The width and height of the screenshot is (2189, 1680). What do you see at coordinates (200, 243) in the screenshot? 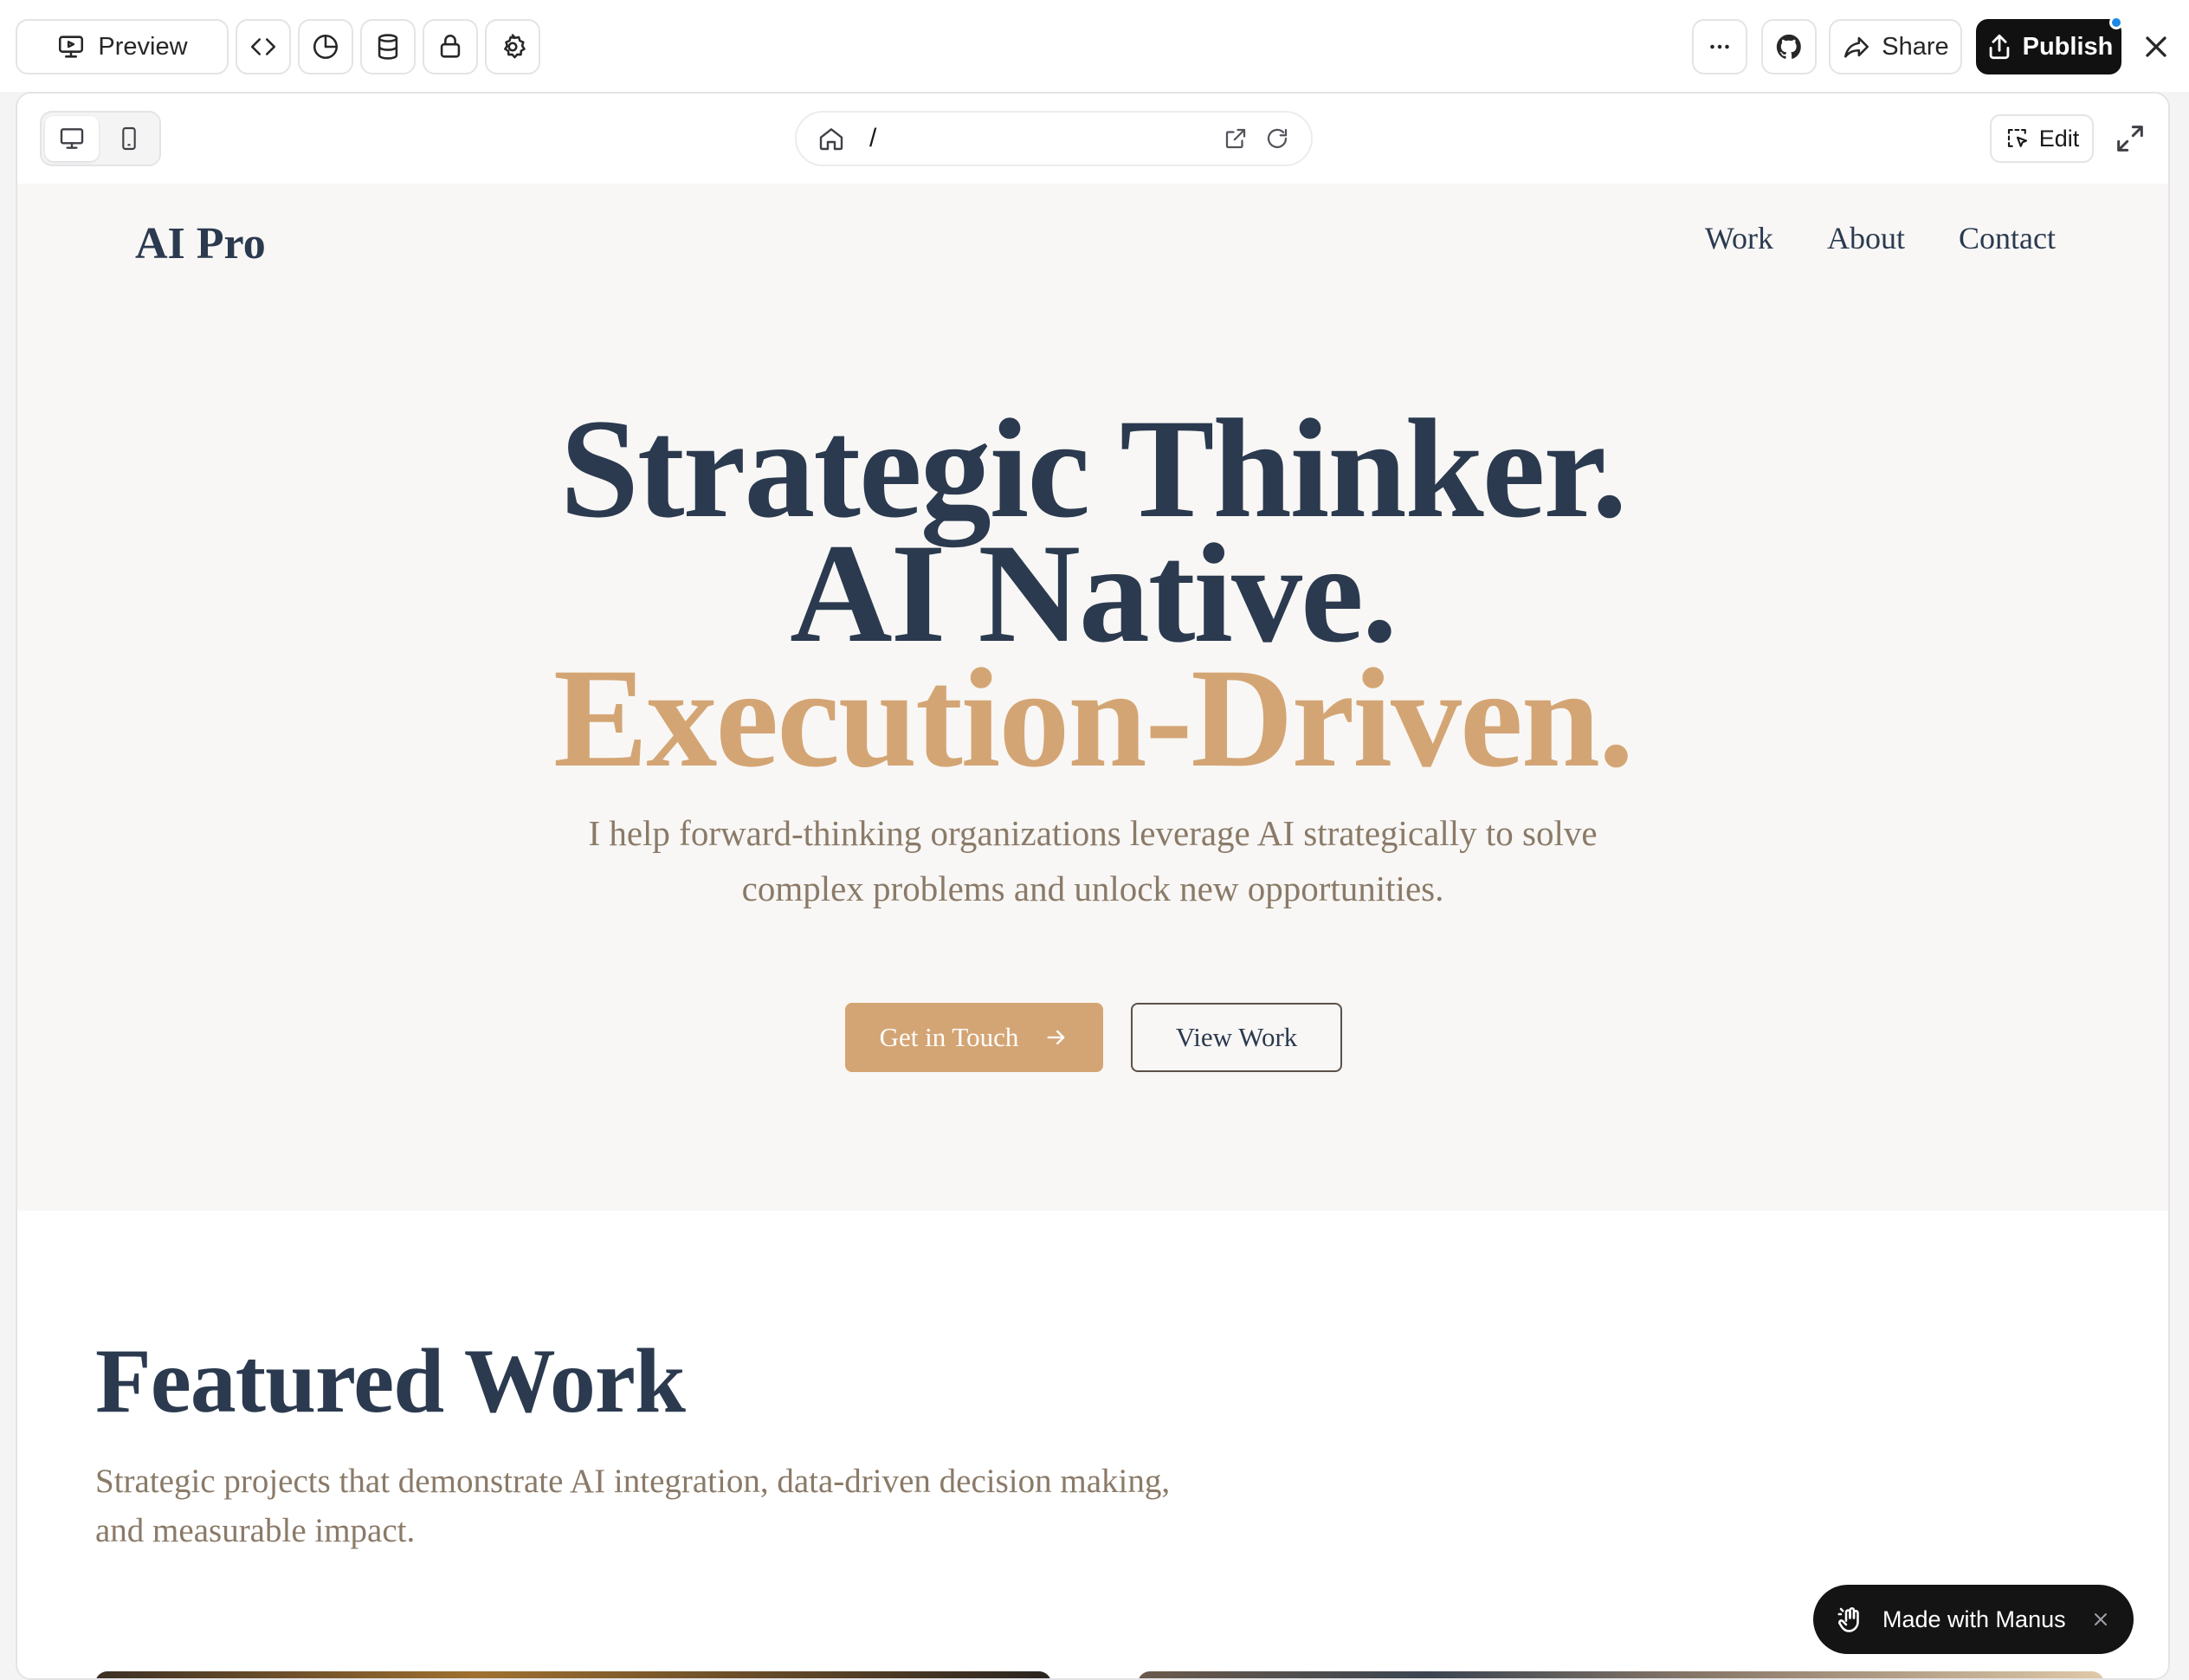
I see `site-logo: AI Pro` at bounding box center [200, 243].